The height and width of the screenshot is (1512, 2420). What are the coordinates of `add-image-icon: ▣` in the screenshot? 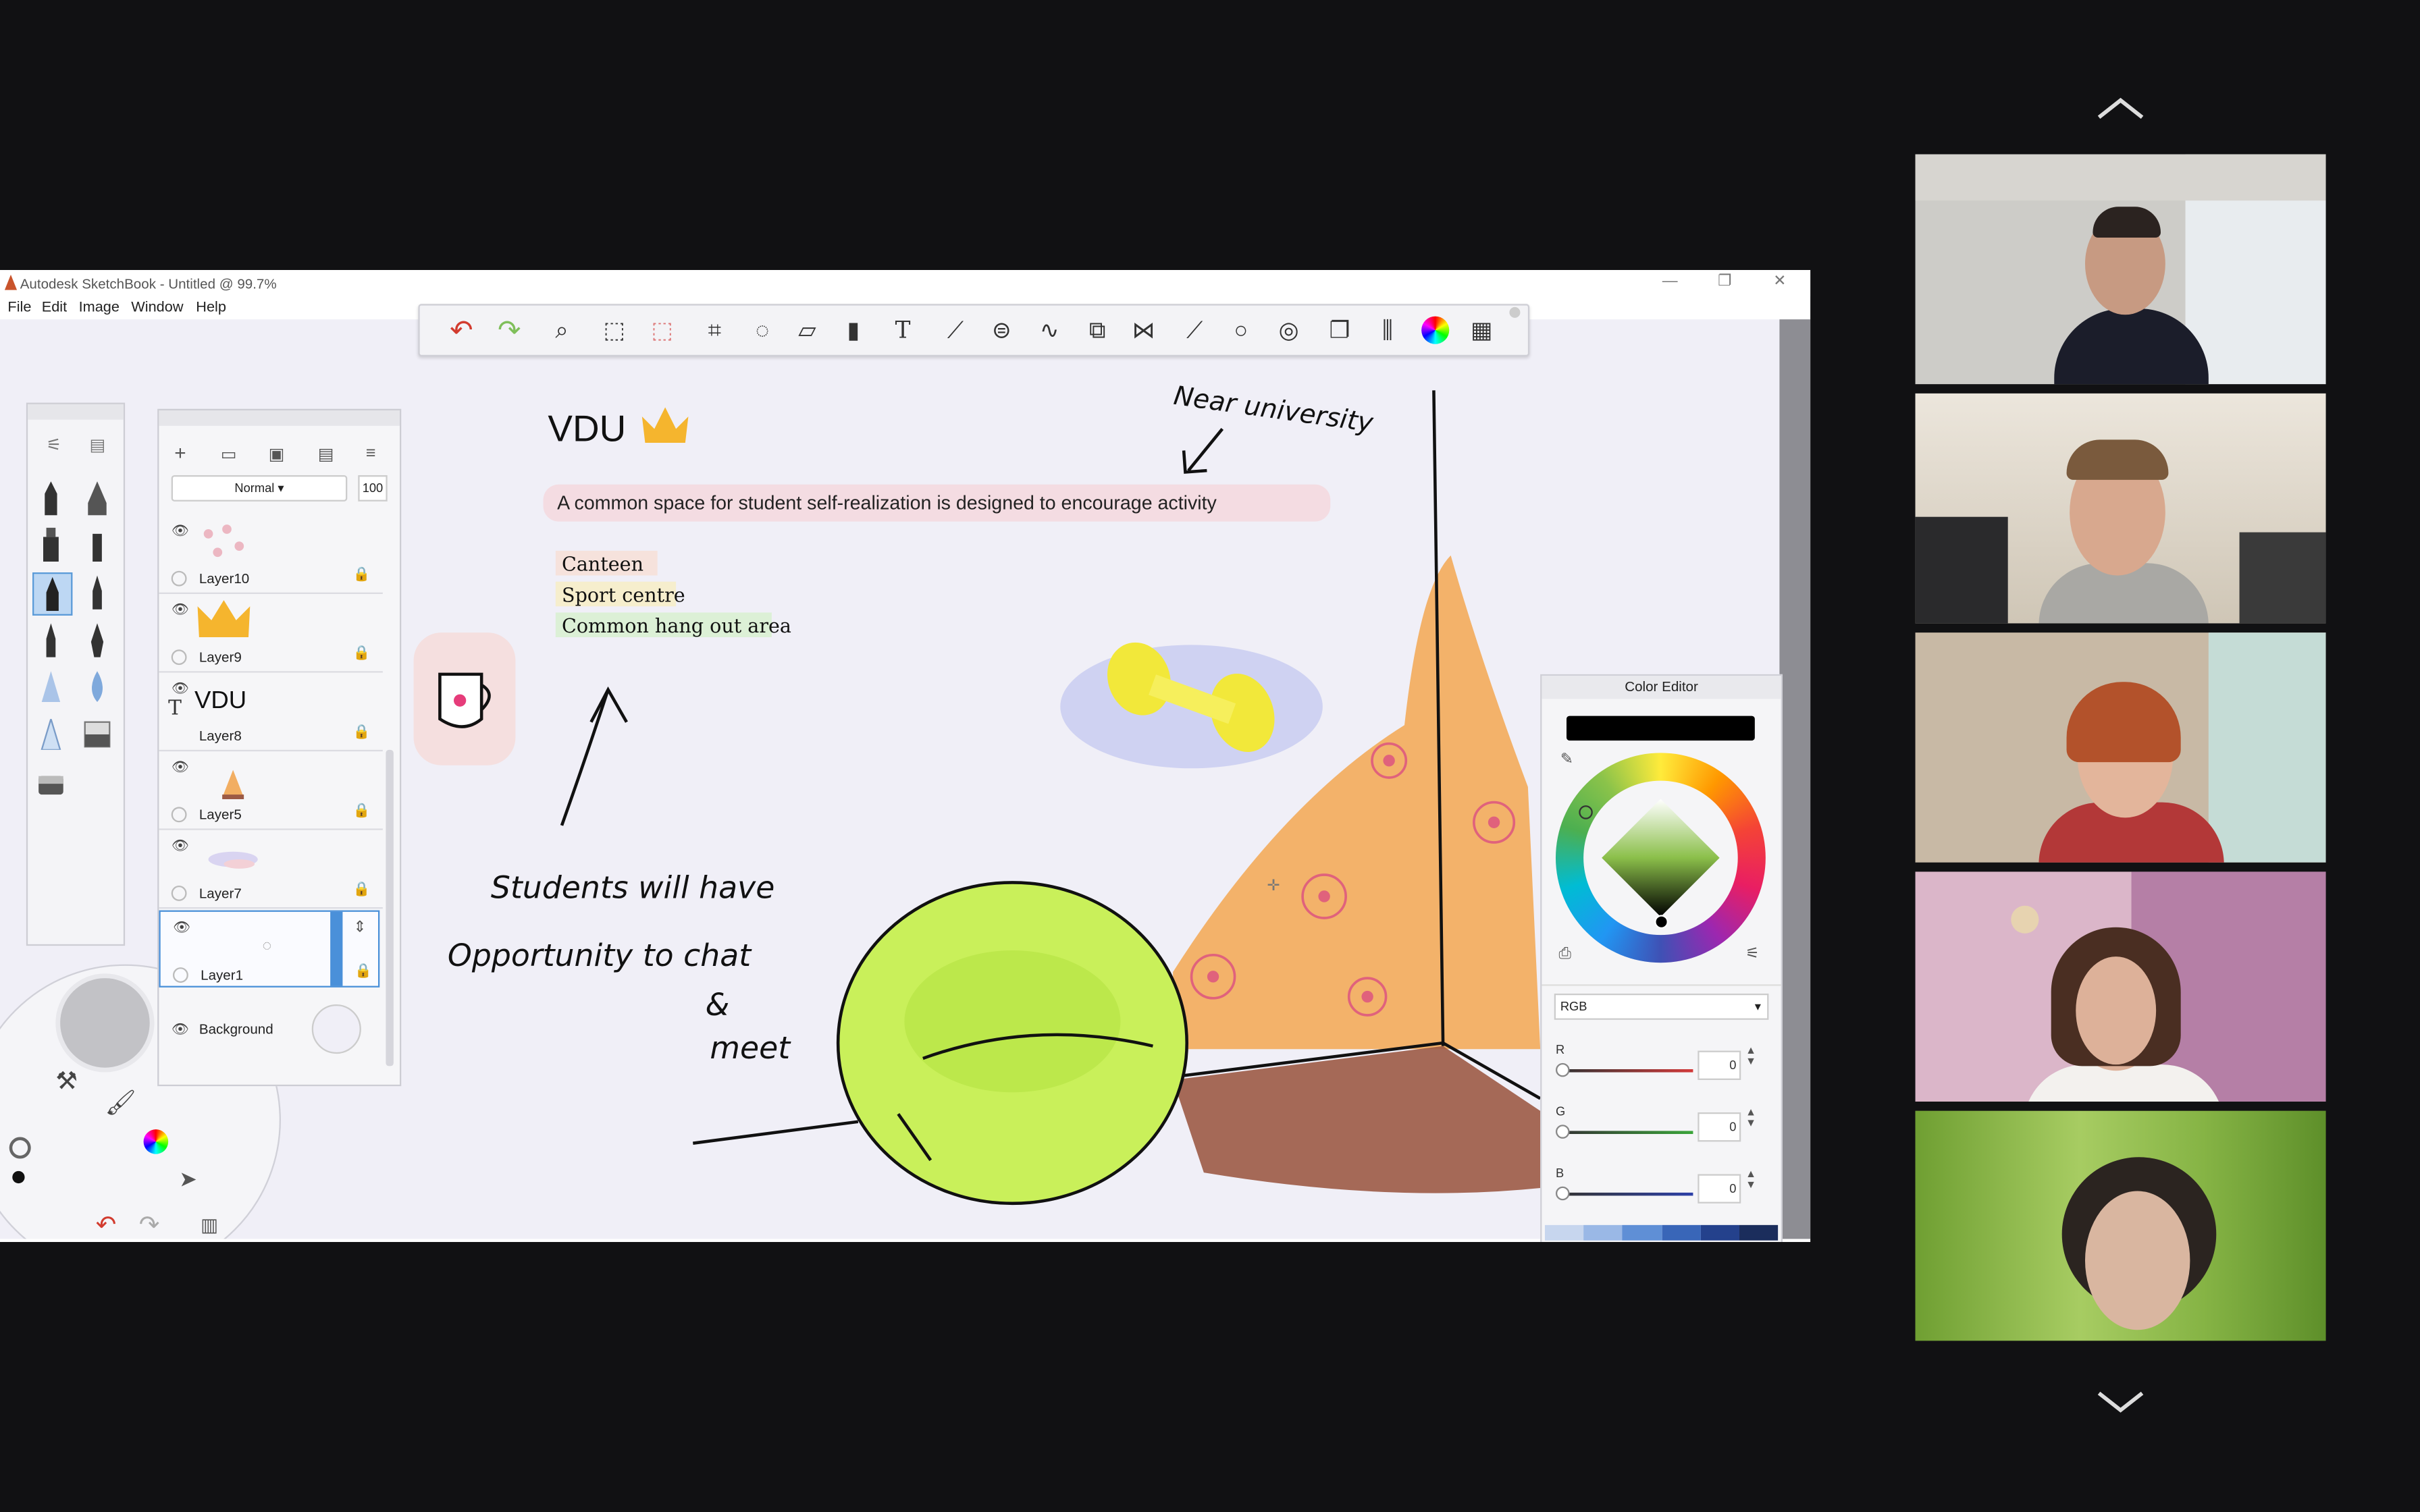 It's located at (277, 454).